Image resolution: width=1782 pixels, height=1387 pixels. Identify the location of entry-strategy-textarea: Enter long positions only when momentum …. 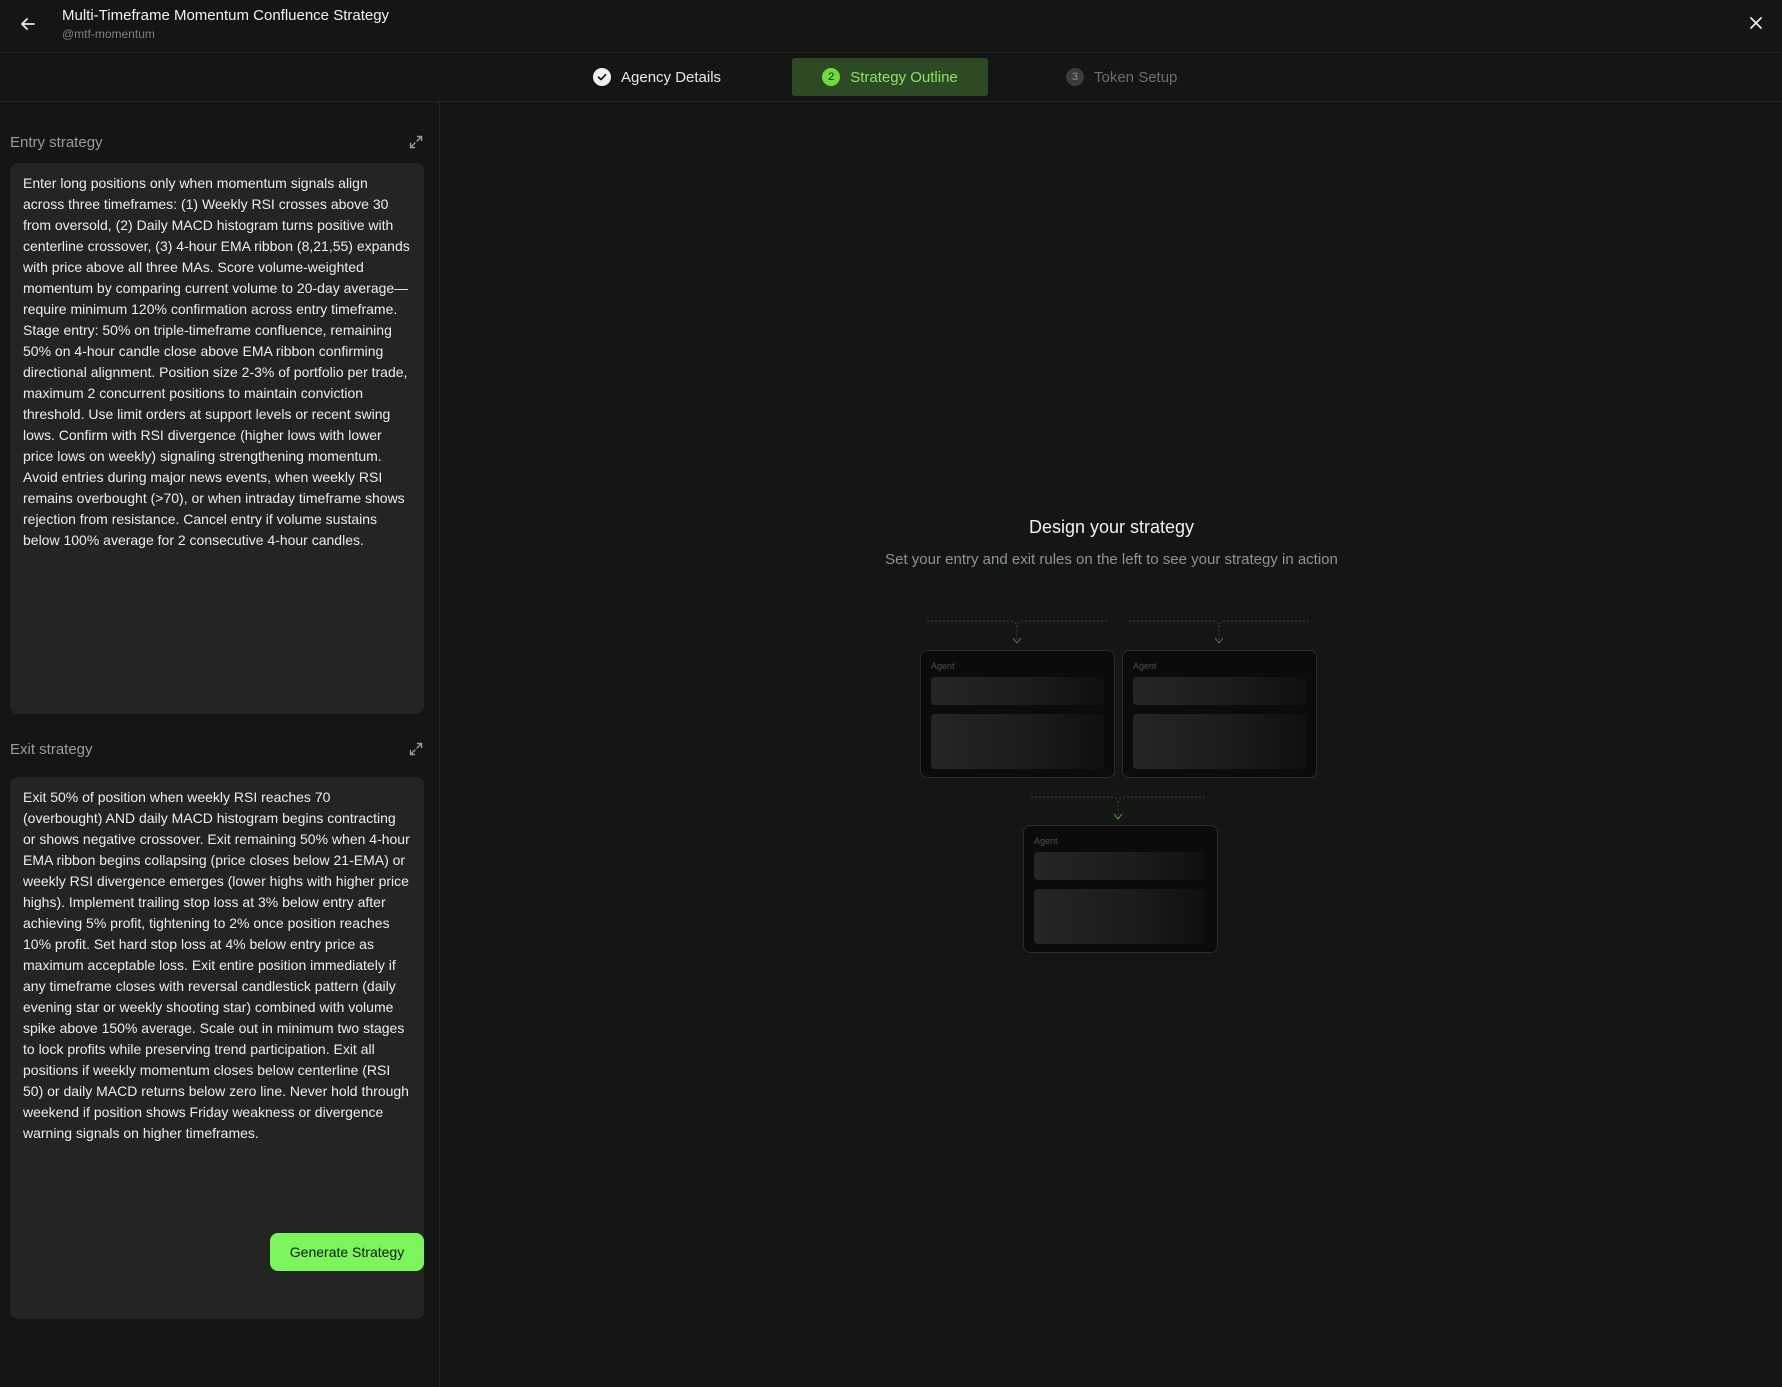
(217, 438).